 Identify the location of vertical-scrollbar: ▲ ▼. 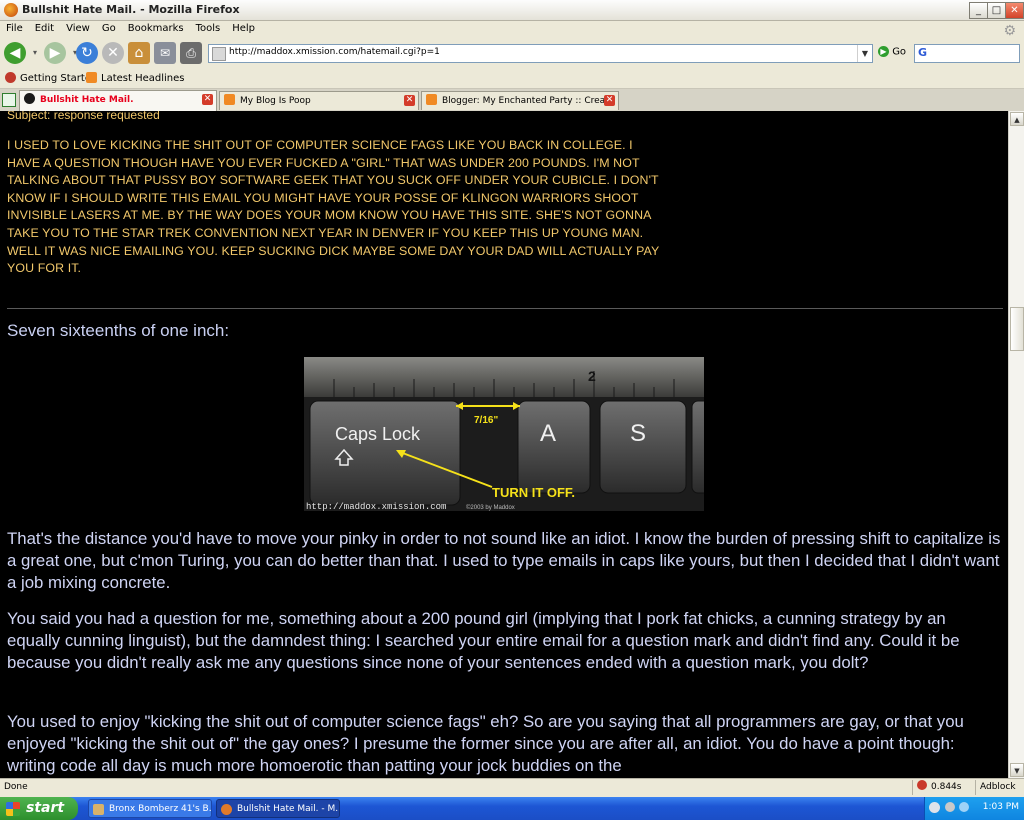
(1016, 444).